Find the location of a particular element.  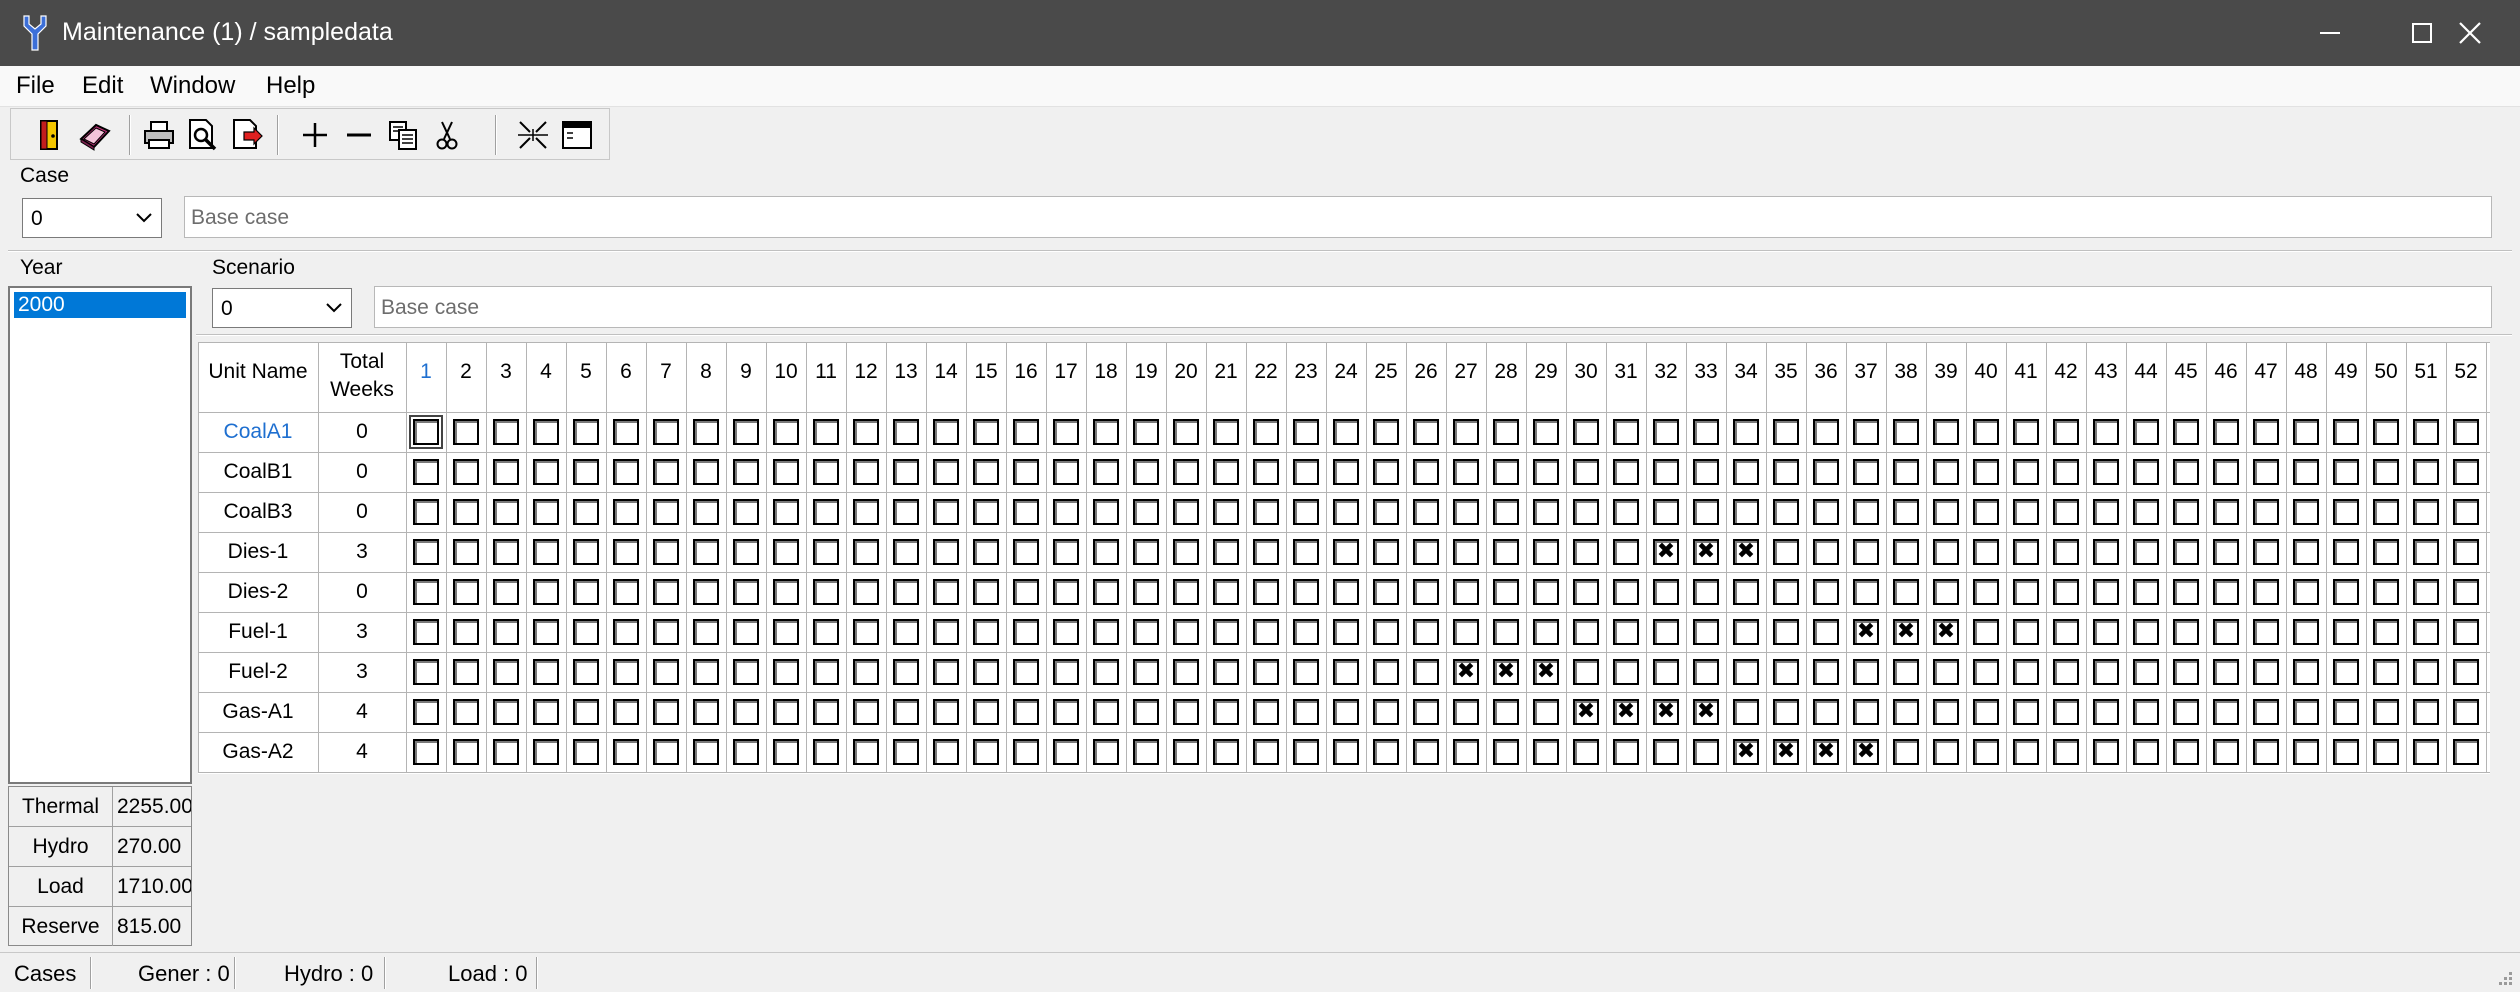

week-header: 33 is located at coordinates (1706, 372).